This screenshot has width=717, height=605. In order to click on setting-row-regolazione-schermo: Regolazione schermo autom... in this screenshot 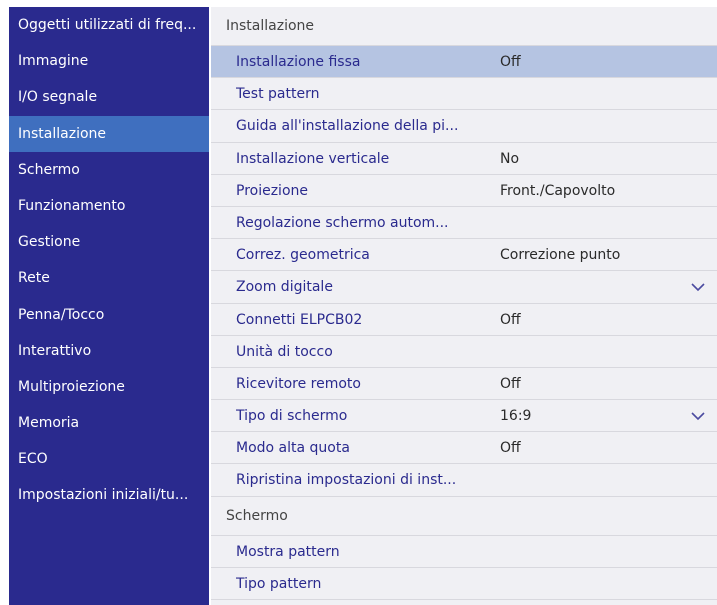, I will do `click(464, 223)`.